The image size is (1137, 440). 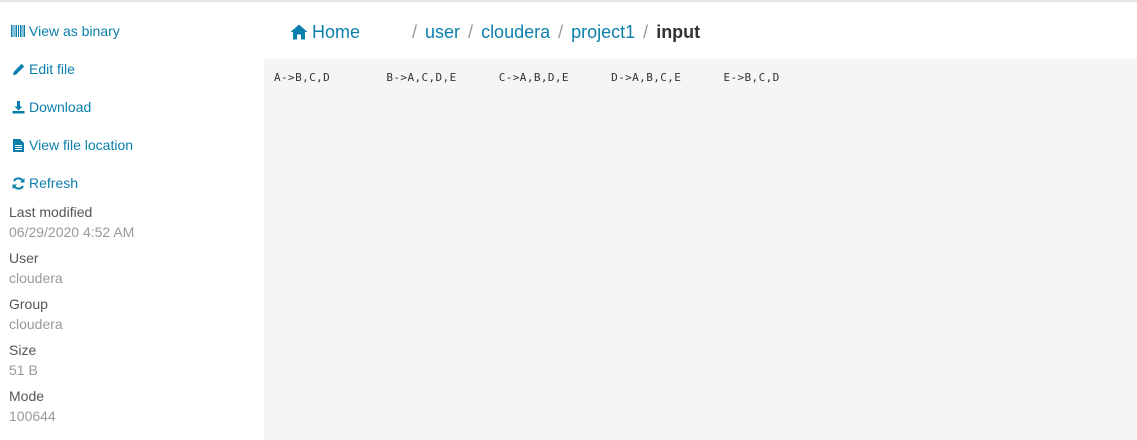 What do you see at coordinates (51, 212) in the screenshot?
I see `last-modified-label: Last modified` at bounding box center [51, 212].